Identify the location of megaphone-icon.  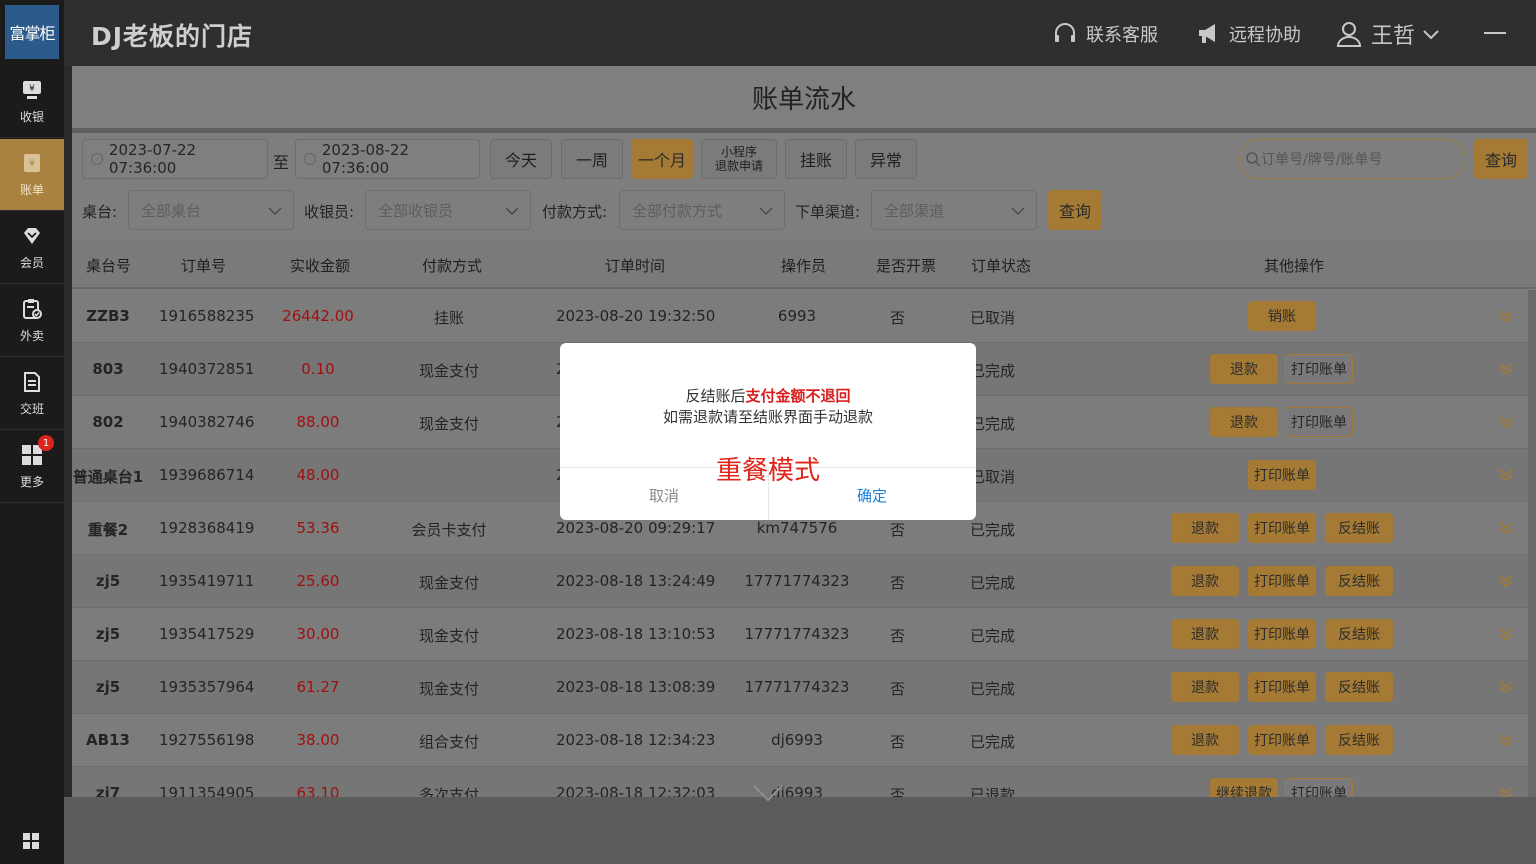
(1207, 33).